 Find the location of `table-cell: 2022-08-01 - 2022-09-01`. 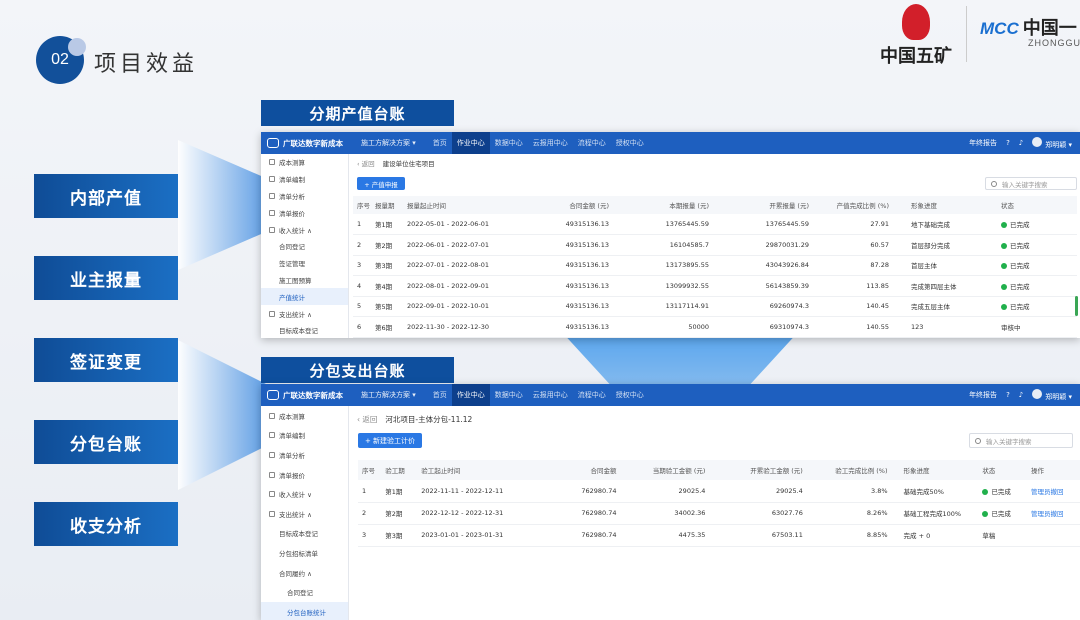

table-cell: 2022-08-01 - 2022-09-01 is located at coordinates (458, 286).